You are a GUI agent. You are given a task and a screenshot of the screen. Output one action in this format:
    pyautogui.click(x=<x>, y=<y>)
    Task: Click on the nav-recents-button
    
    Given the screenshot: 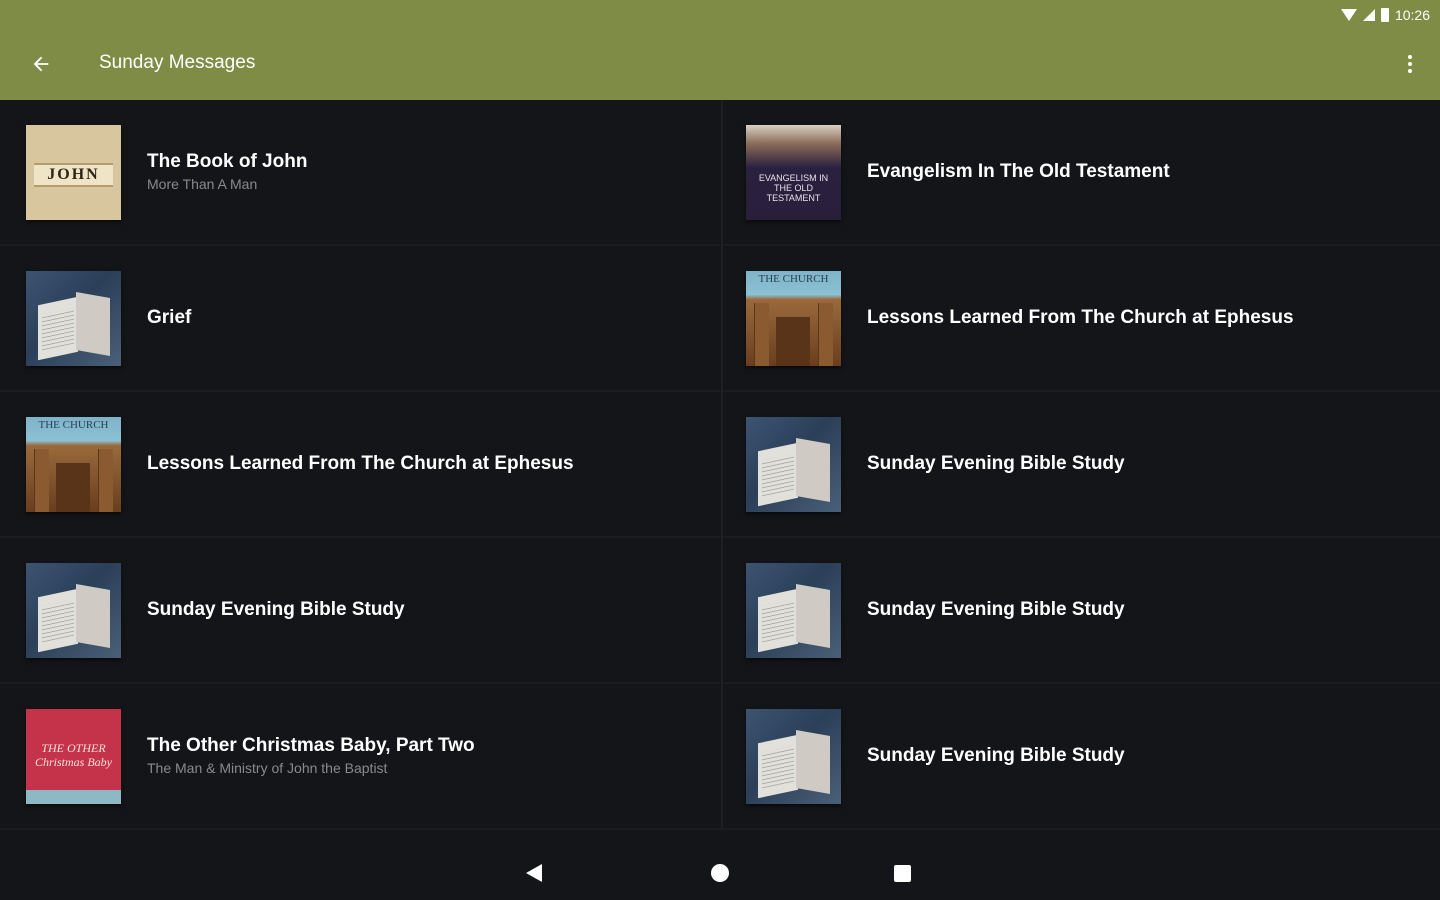 What is the action you would take?
    pyautogui.click(x=902, y=873)
    